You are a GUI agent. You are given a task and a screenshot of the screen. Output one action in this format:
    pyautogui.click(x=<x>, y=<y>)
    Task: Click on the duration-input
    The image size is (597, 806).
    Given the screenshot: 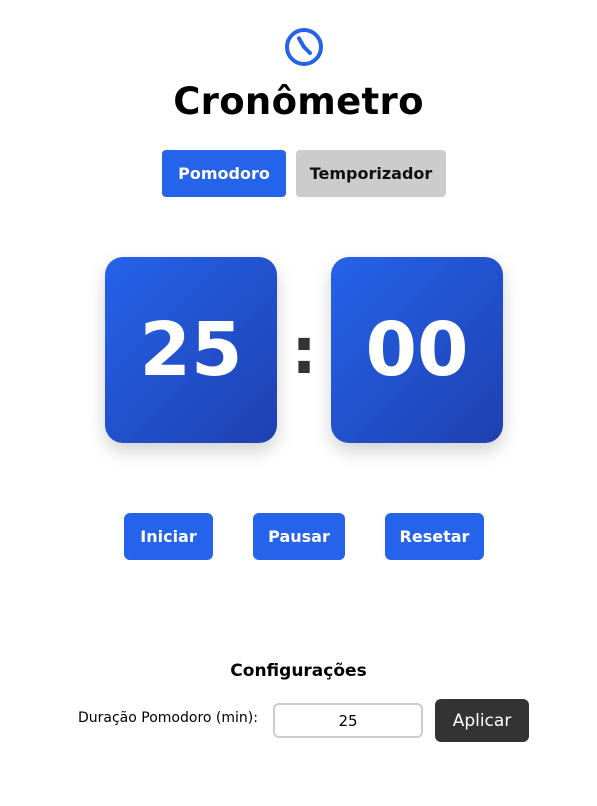 What is the action you would take?
    pyautogui.click(x=348, y=720)
    